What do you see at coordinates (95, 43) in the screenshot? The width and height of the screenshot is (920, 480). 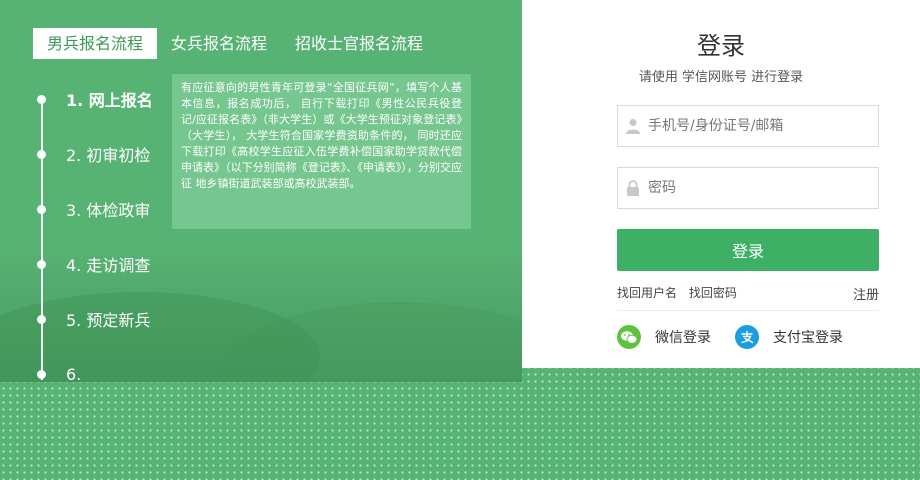 I see `tab-male-process: 男兵报名流程` at bounding box center [95, 43].